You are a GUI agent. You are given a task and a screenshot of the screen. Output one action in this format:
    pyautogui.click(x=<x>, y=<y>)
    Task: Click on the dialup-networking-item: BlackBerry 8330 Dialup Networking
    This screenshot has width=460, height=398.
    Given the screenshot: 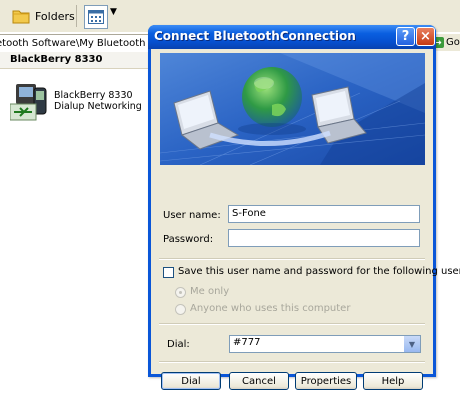 What is the action you would take?
    pyautogui.click(x=80, y=103)
    